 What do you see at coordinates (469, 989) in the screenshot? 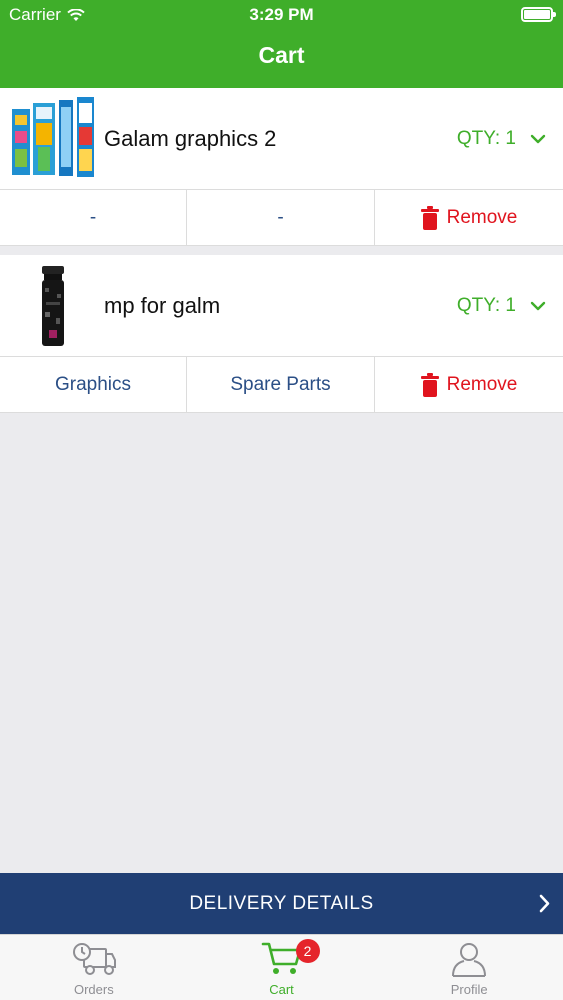
I see `tab-label: Profile` at bounding box center [469, 989].